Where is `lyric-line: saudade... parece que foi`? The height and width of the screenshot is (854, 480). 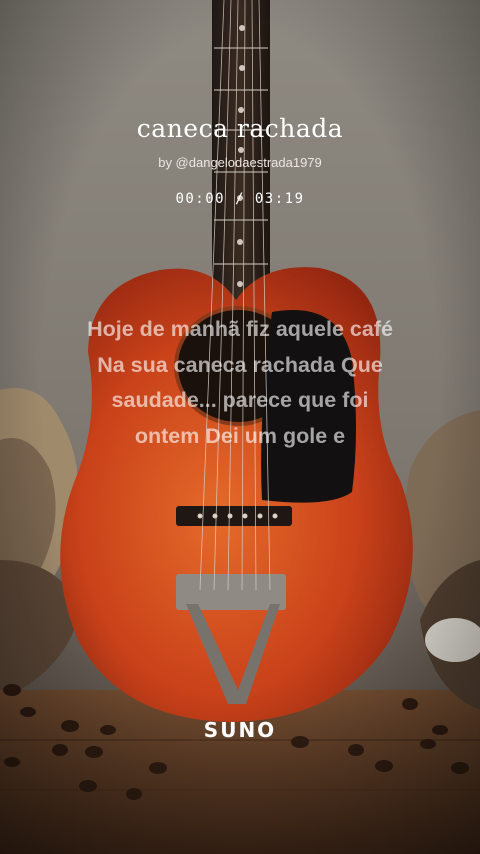
lyric-line: saudade... parece que foi is located at coordinates (240, 400).